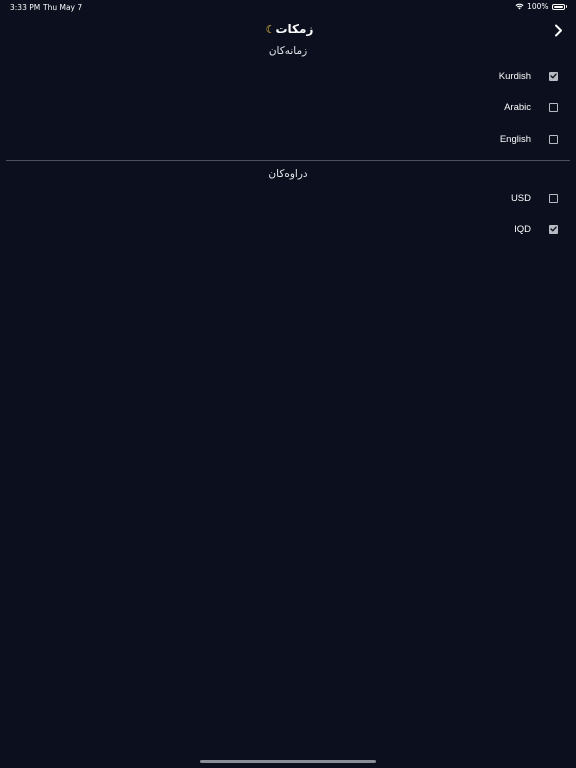 This screenshot has width=576, height=768. Describe the element at coordinates (514, 76) in the screenshot. I see `option-label: Kurdish` at that location.